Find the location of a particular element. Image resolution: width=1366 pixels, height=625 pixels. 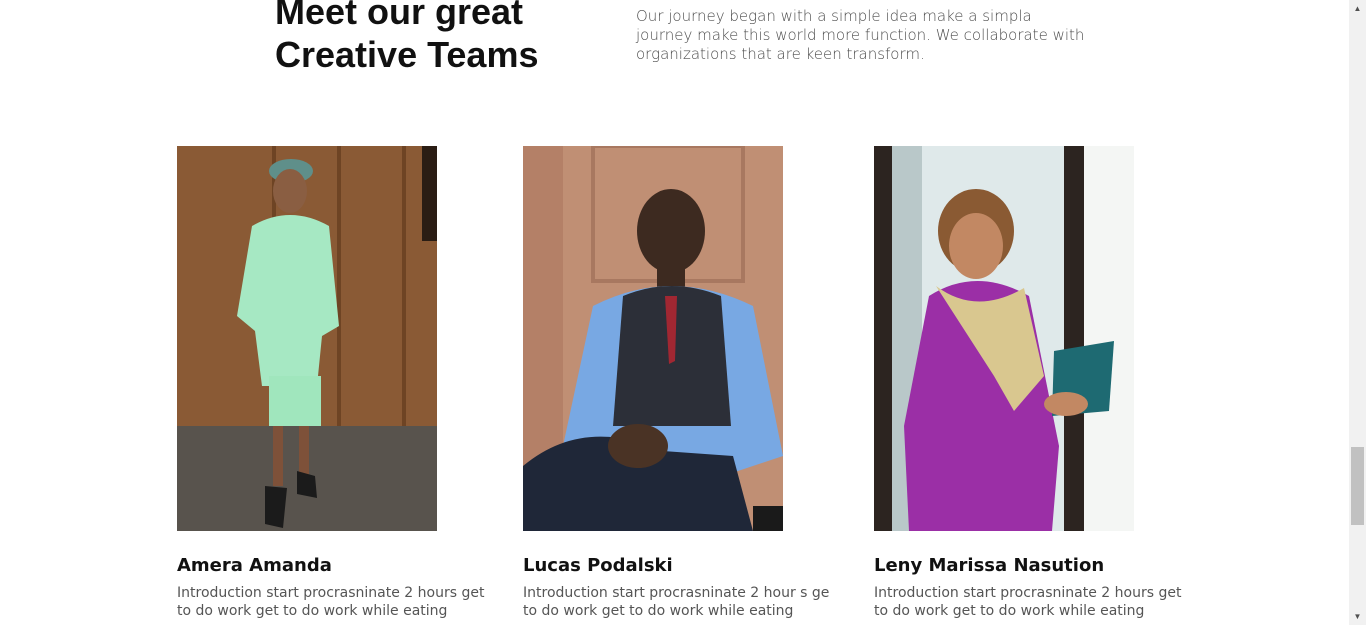

team-member-name: Leny Marissa Nasution is located at coordinates (989, 565).